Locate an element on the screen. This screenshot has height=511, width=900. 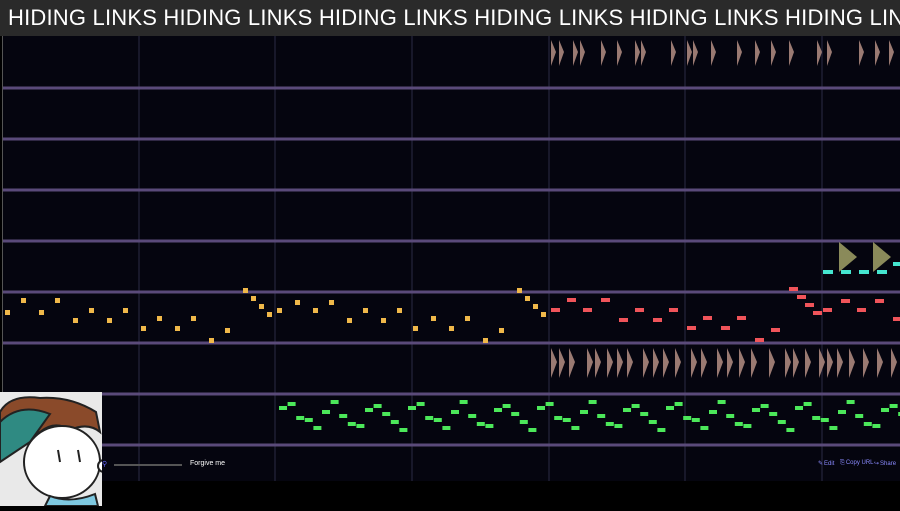
zoom-slider is located at coordinates (148, 465).